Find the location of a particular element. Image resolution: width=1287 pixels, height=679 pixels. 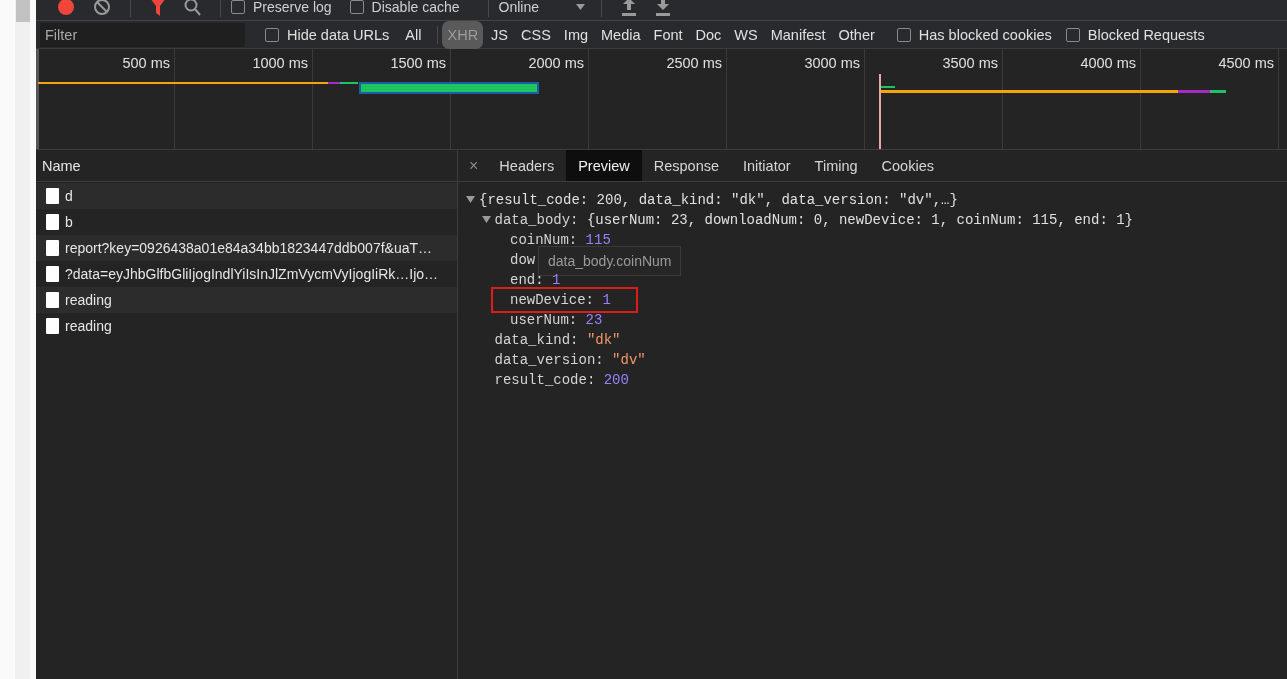

tab: Headers is located at coordinates (527, 165).